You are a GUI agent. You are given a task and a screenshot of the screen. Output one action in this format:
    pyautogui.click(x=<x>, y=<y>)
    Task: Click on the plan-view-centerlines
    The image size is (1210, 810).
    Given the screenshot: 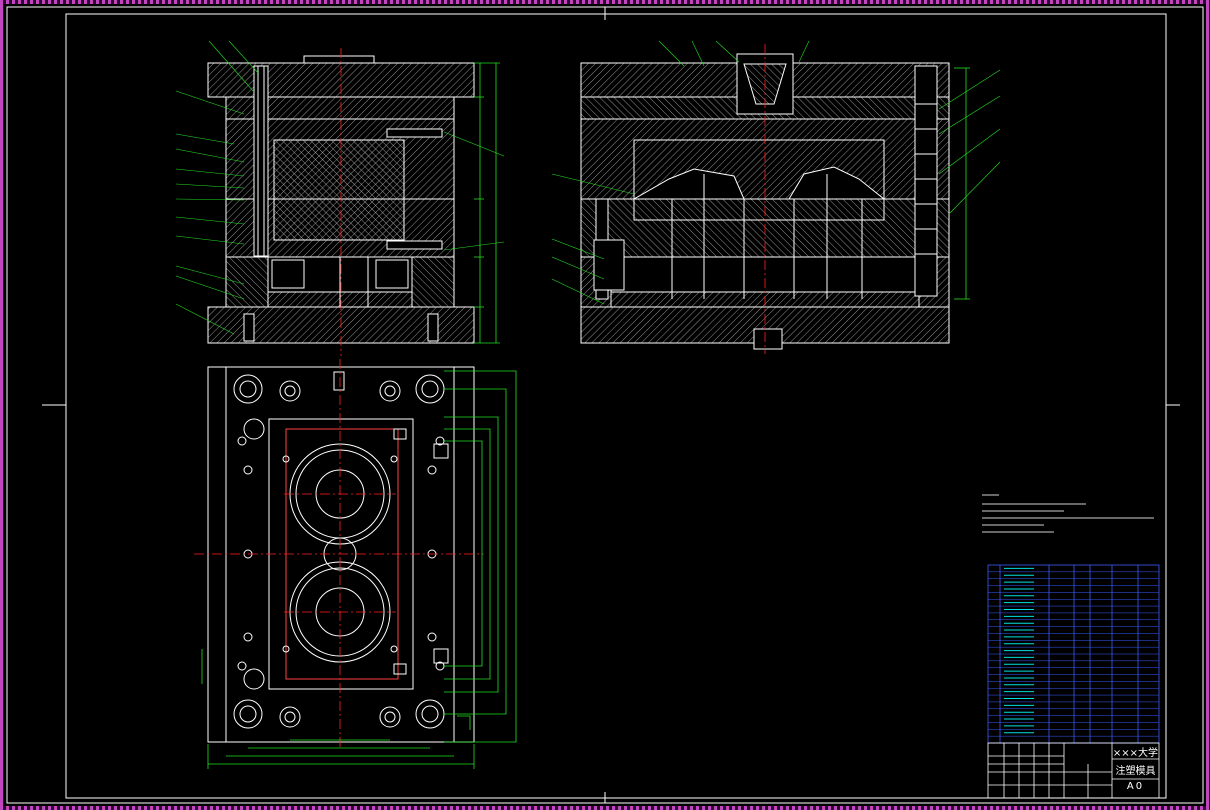 What is the action you would take?
    pyautogui.click(x=339, y=554)
    